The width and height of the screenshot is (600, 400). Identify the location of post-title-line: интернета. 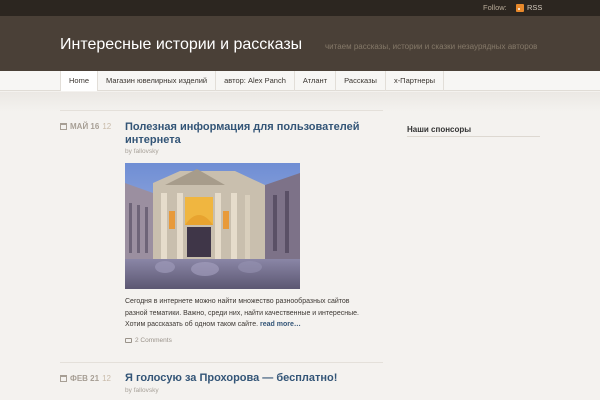
(153, 140).